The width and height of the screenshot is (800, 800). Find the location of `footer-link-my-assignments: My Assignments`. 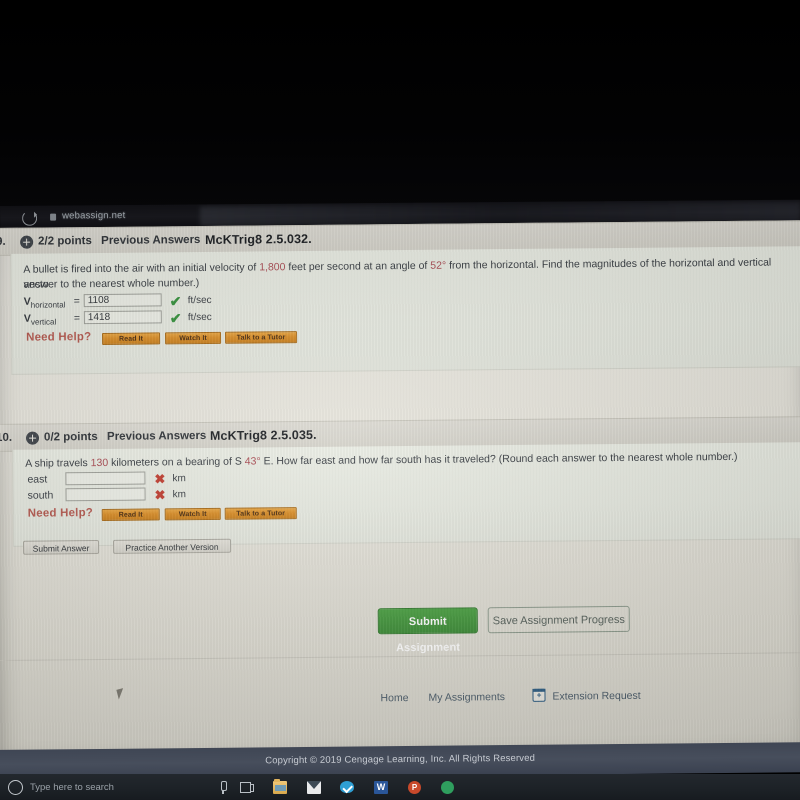

footer-link-my-assignments: My Assignments is located at coordinates (466, 697).